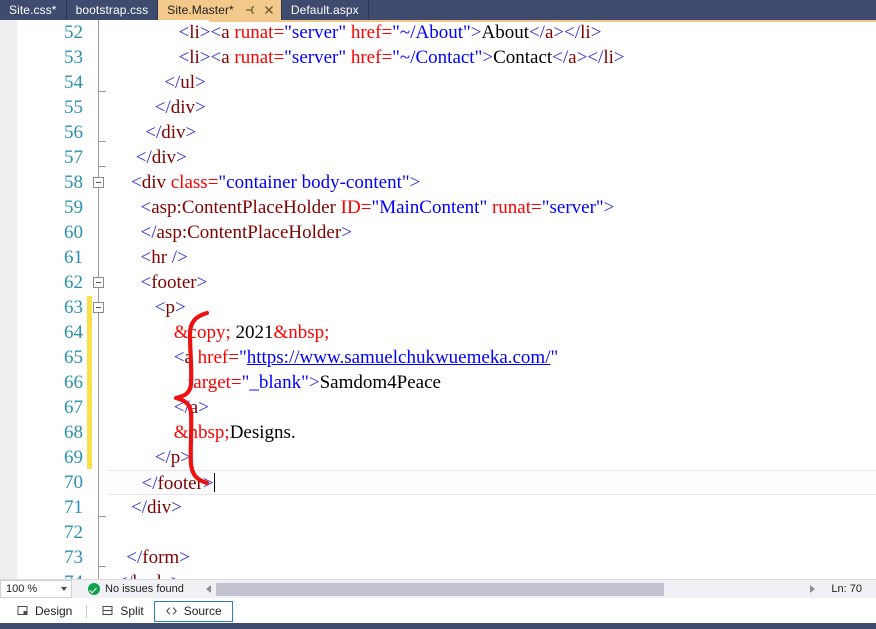  I want to click on unsaved-change-indicator, so click(89, 382).